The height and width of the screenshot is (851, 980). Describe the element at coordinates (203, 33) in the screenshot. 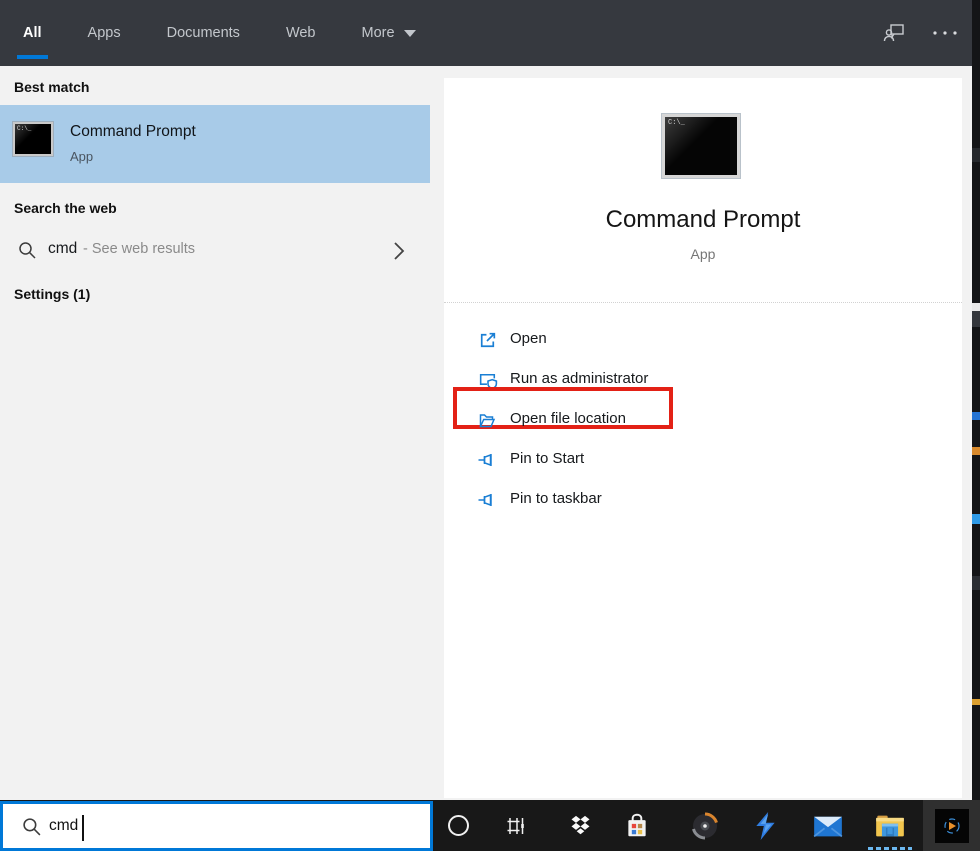

I see `tab-documents: Documents` at that location.